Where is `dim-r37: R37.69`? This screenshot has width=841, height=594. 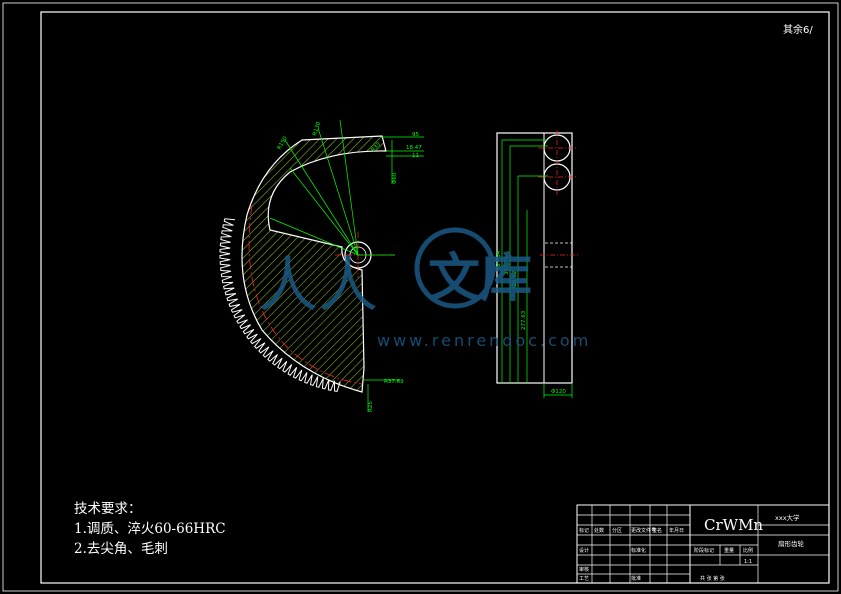
dim-r37: R37.69 is located at coordinates (394, 382).